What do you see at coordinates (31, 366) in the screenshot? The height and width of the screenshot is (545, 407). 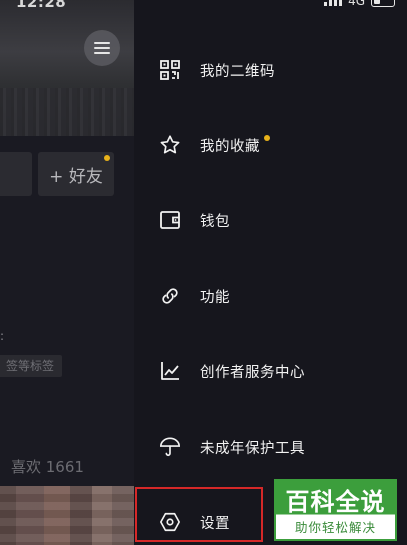 I see `add-tag-chip: 签等标签` at bounding box center [31, 366].